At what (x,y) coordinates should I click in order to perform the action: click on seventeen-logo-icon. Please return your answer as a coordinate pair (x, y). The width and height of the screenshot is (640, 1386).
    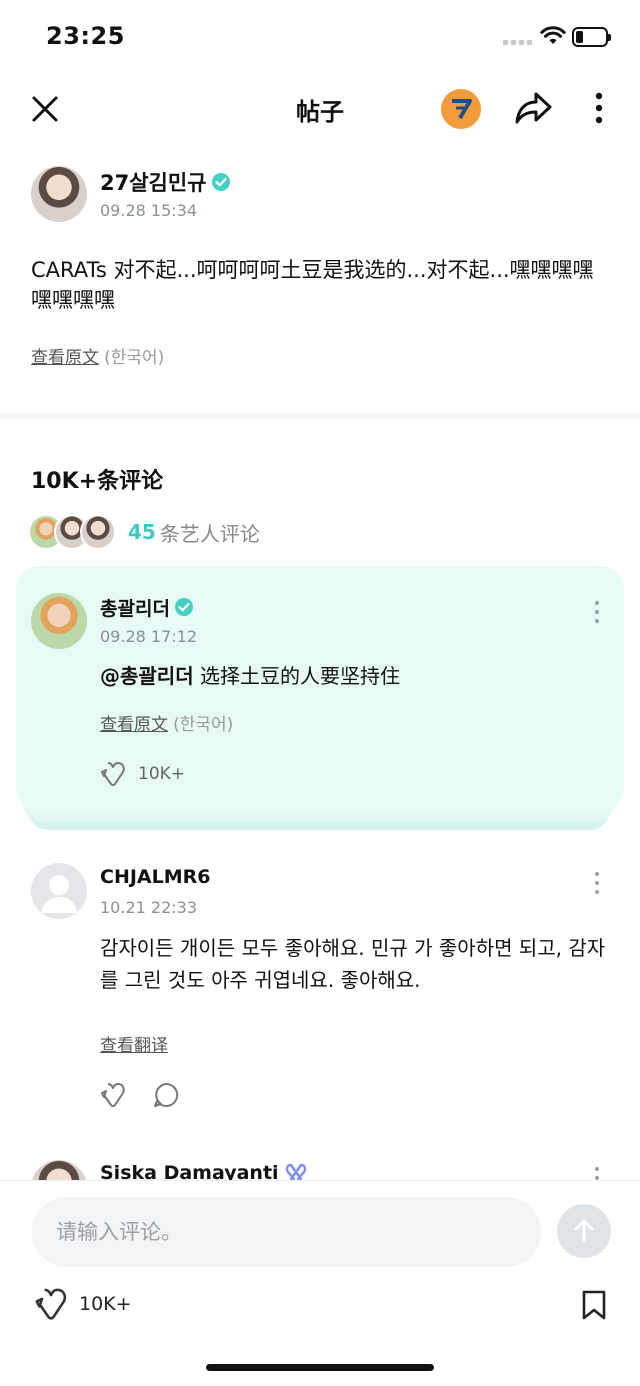
    Looking at the image, I should click on (462, 109).